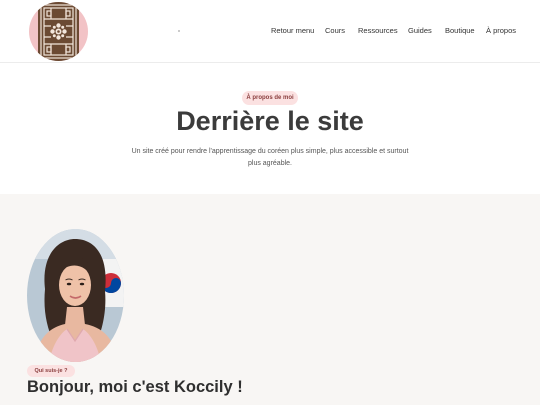 This screenshot has height=405, width=540. What do you see at coordinates (292, 30) in the screenshot?
I see `nav-item-retour-menu: Retour menu` at bounding box center [292, 30].